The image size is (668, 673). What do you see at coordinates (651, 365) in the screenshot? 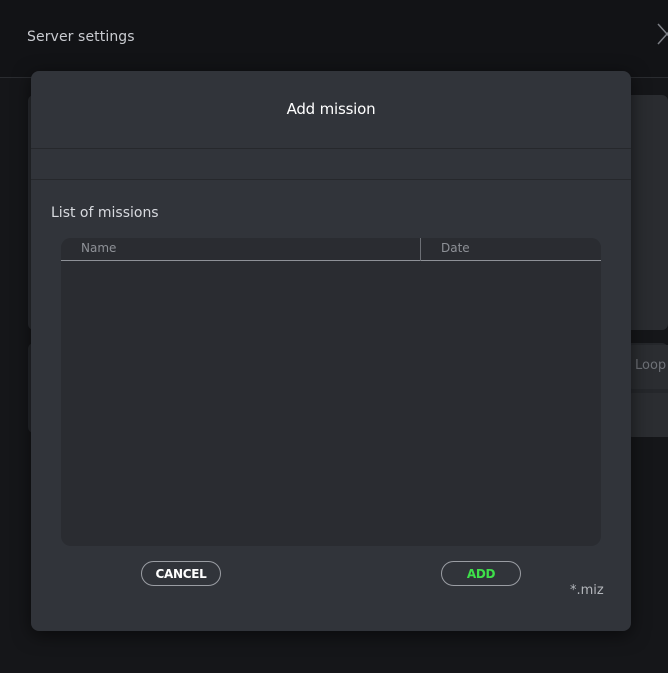
I see `loop-label: Loop` at bounding box center [651, 365].